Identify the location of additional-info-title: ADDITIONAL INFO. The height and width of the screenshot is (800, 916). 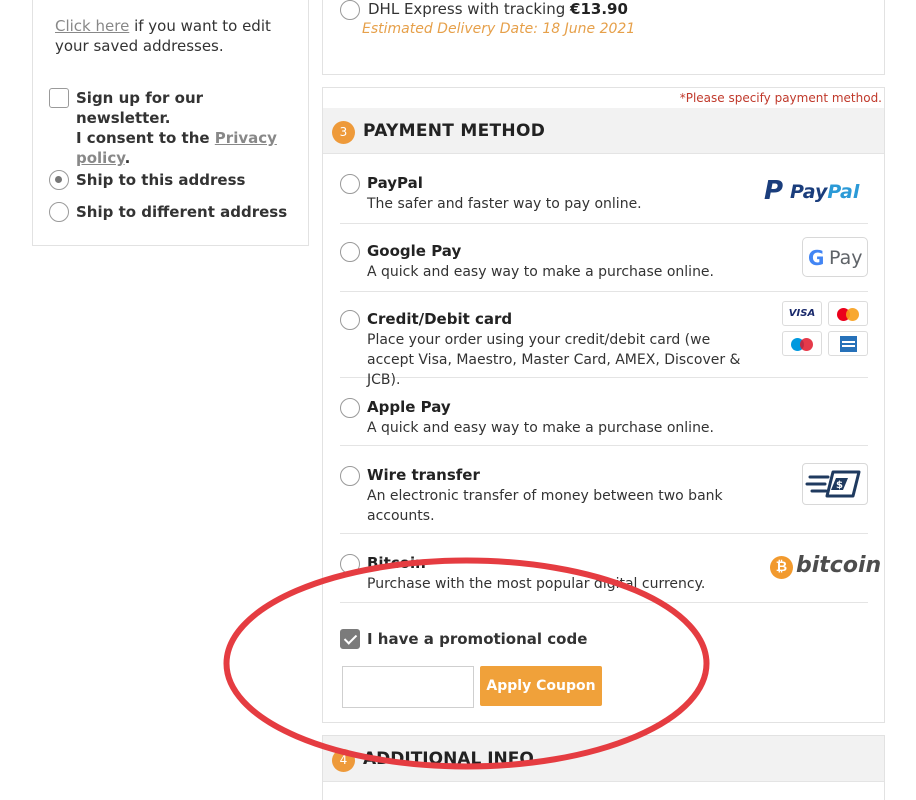
(448, 759).